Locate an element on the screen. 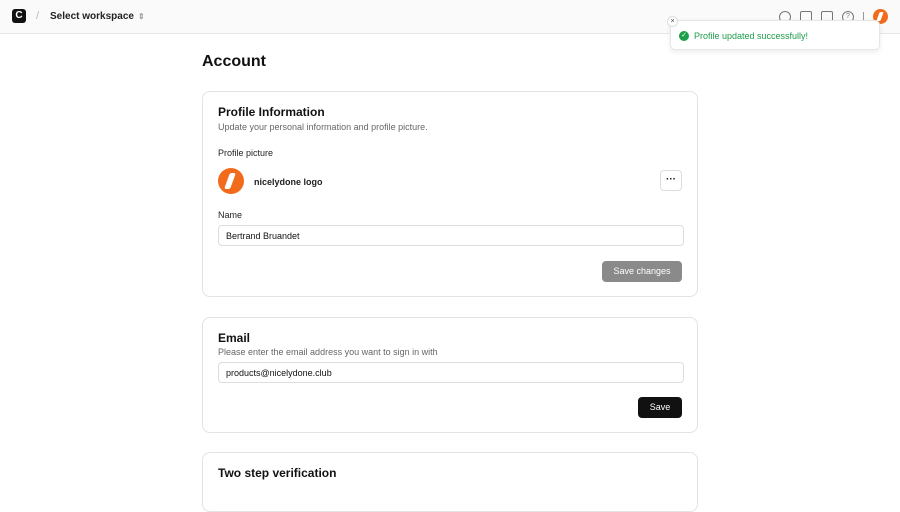 This screenshot has height=512, width=900. toast-message: Profile updated successfully! is located at coordinates (751, 36).